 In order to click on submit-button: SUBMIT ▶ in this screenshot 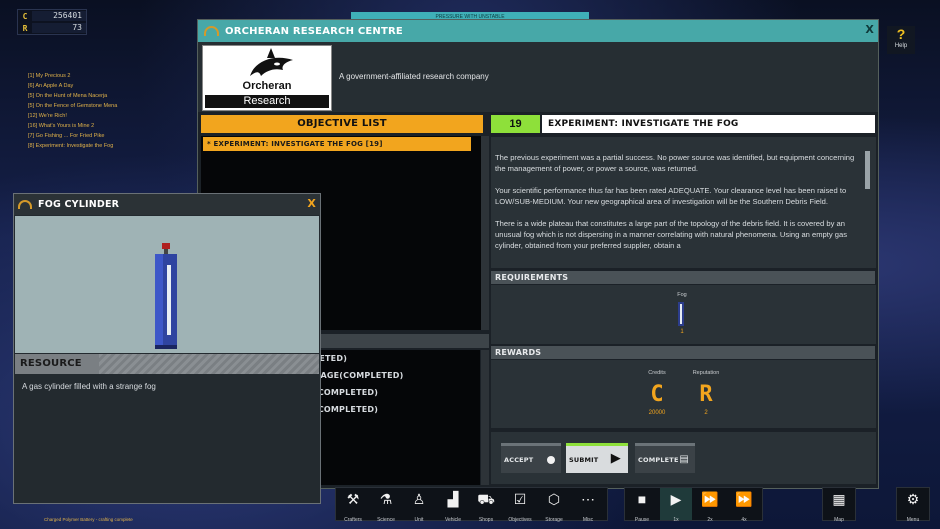, I will do `click(597, 458)`.